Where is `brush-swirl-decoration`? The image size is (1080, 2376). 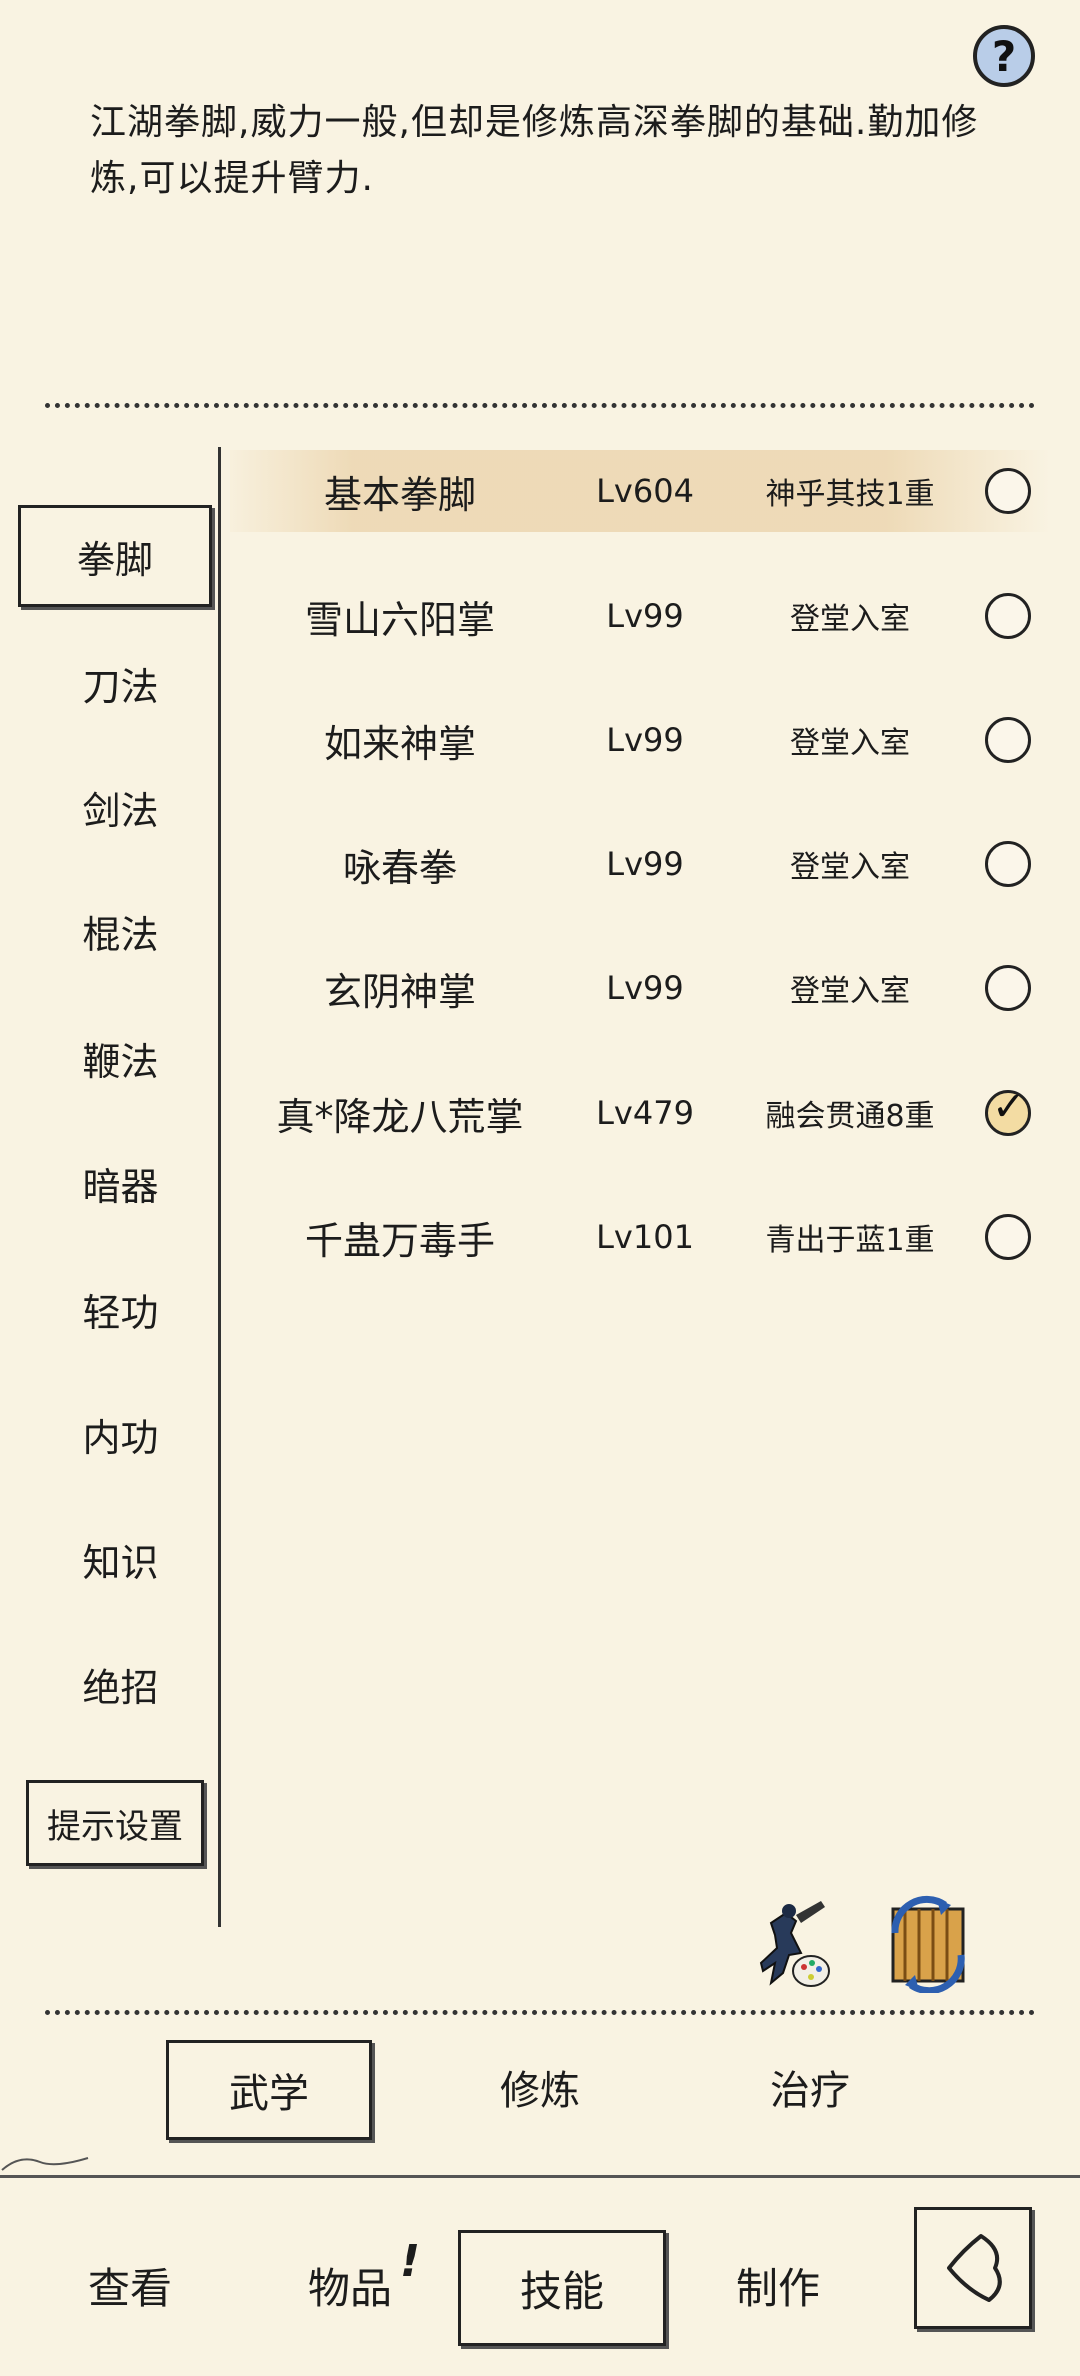 brush-swirl-decoration is located at coordinates (45, 2165).